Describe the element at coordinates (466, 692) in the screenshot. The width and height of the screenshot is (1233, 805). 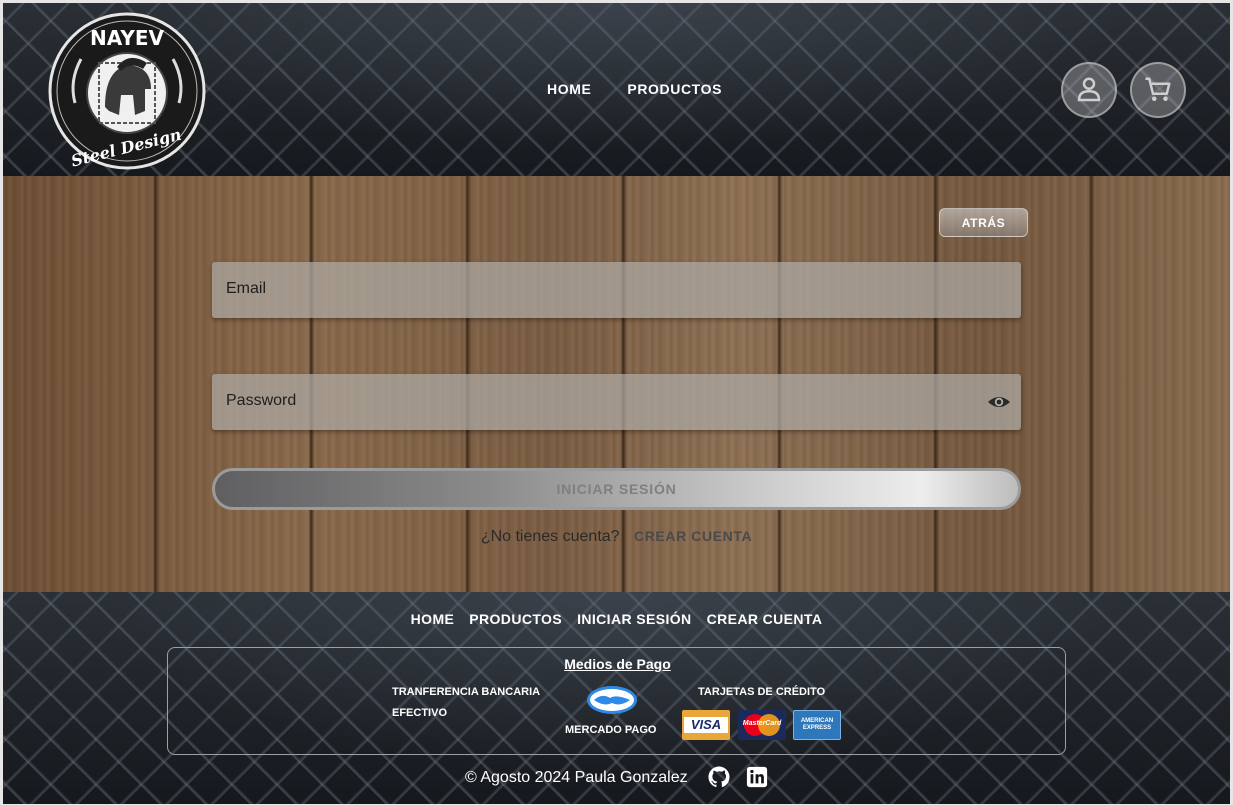
I see `bank-transfer-label: TRANFERENCIA BANCARIA` at that location.